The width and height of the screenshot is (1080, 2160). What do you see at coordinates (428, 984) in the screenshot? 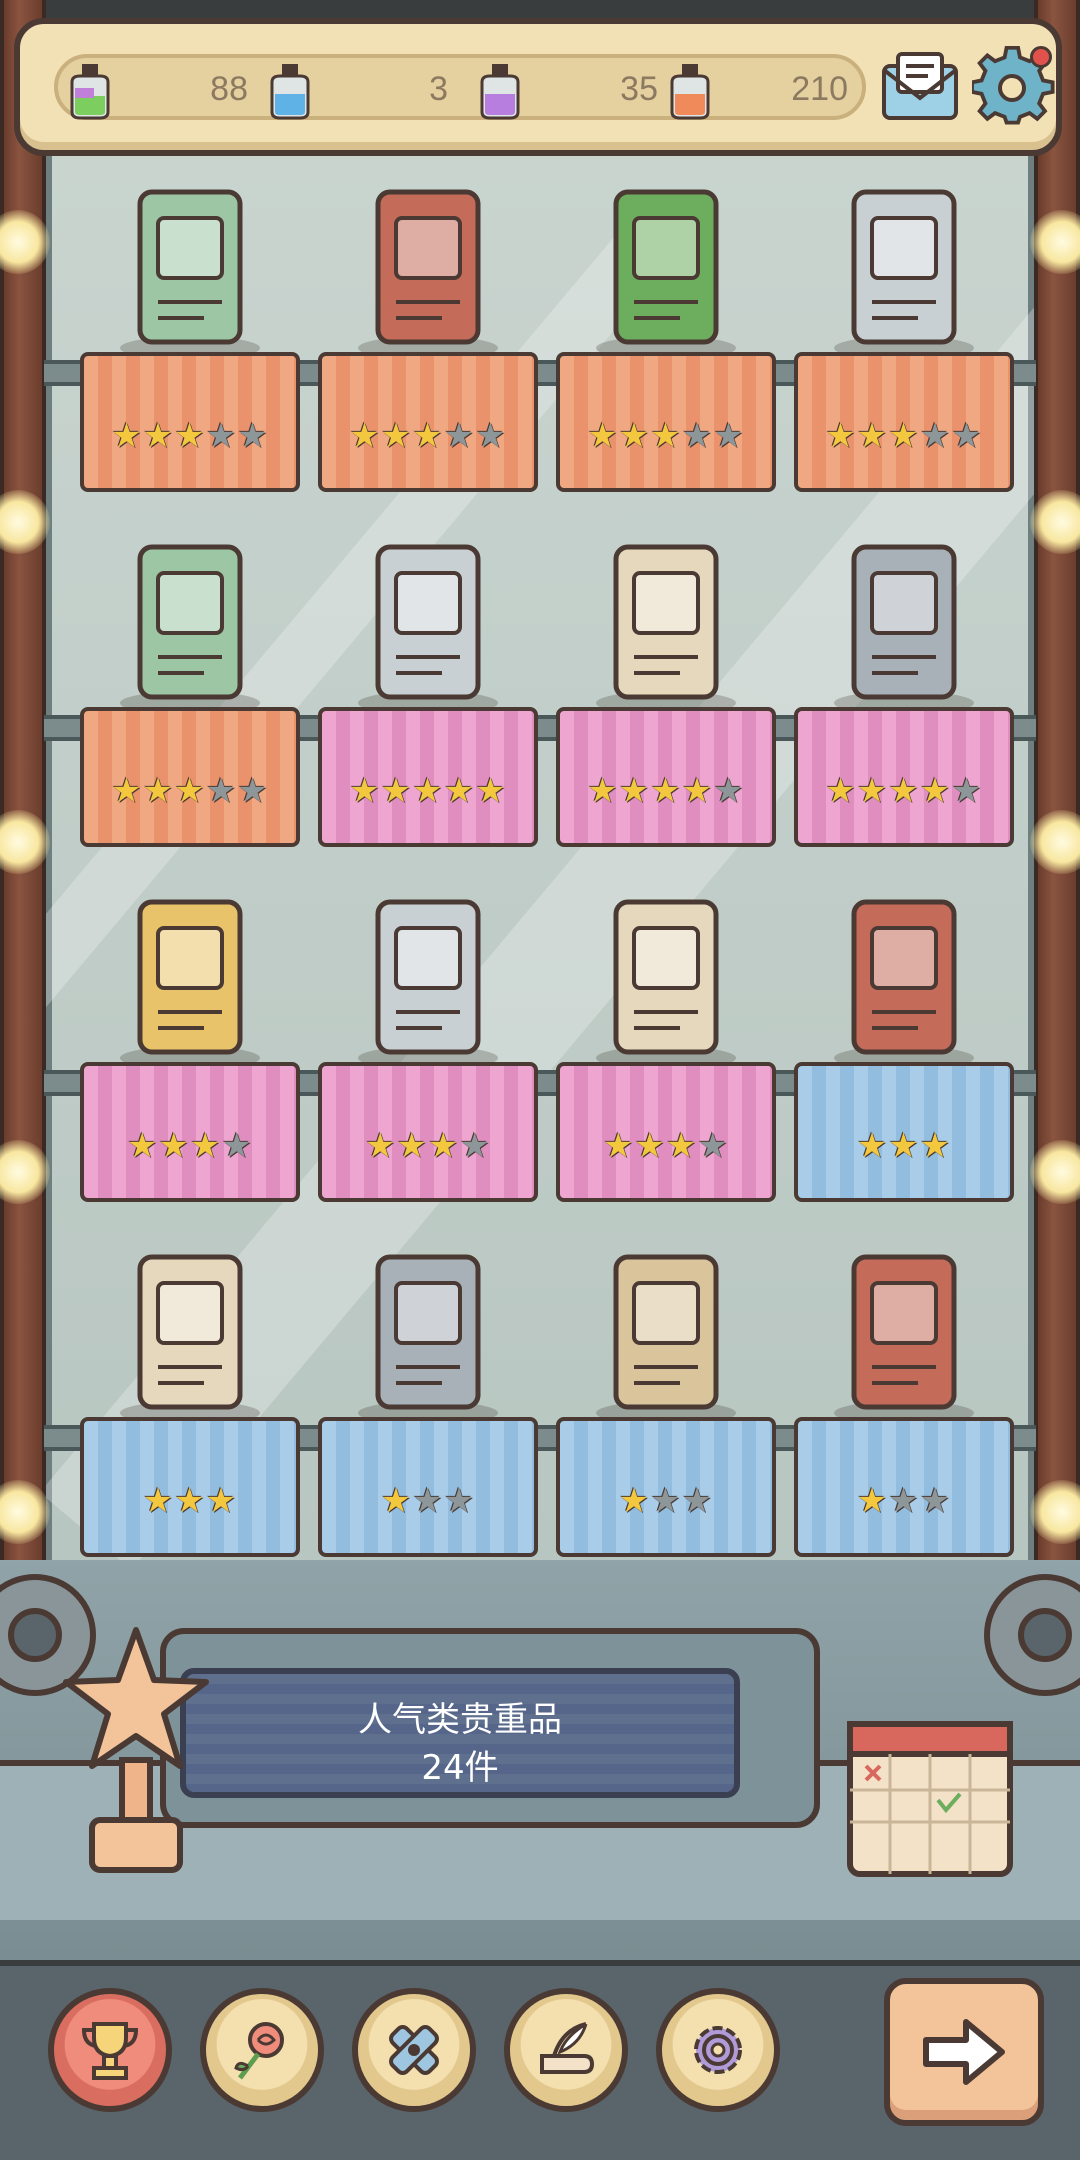
I see `patent-paper-icon` at bounding box center [428, 984].